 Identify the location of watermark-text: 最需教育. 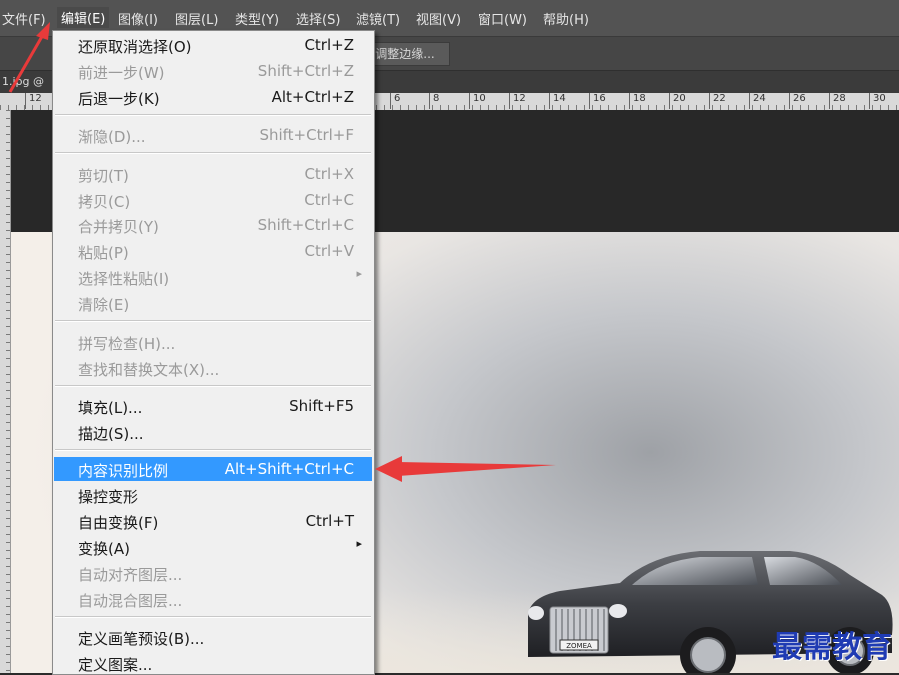
(832, 647).